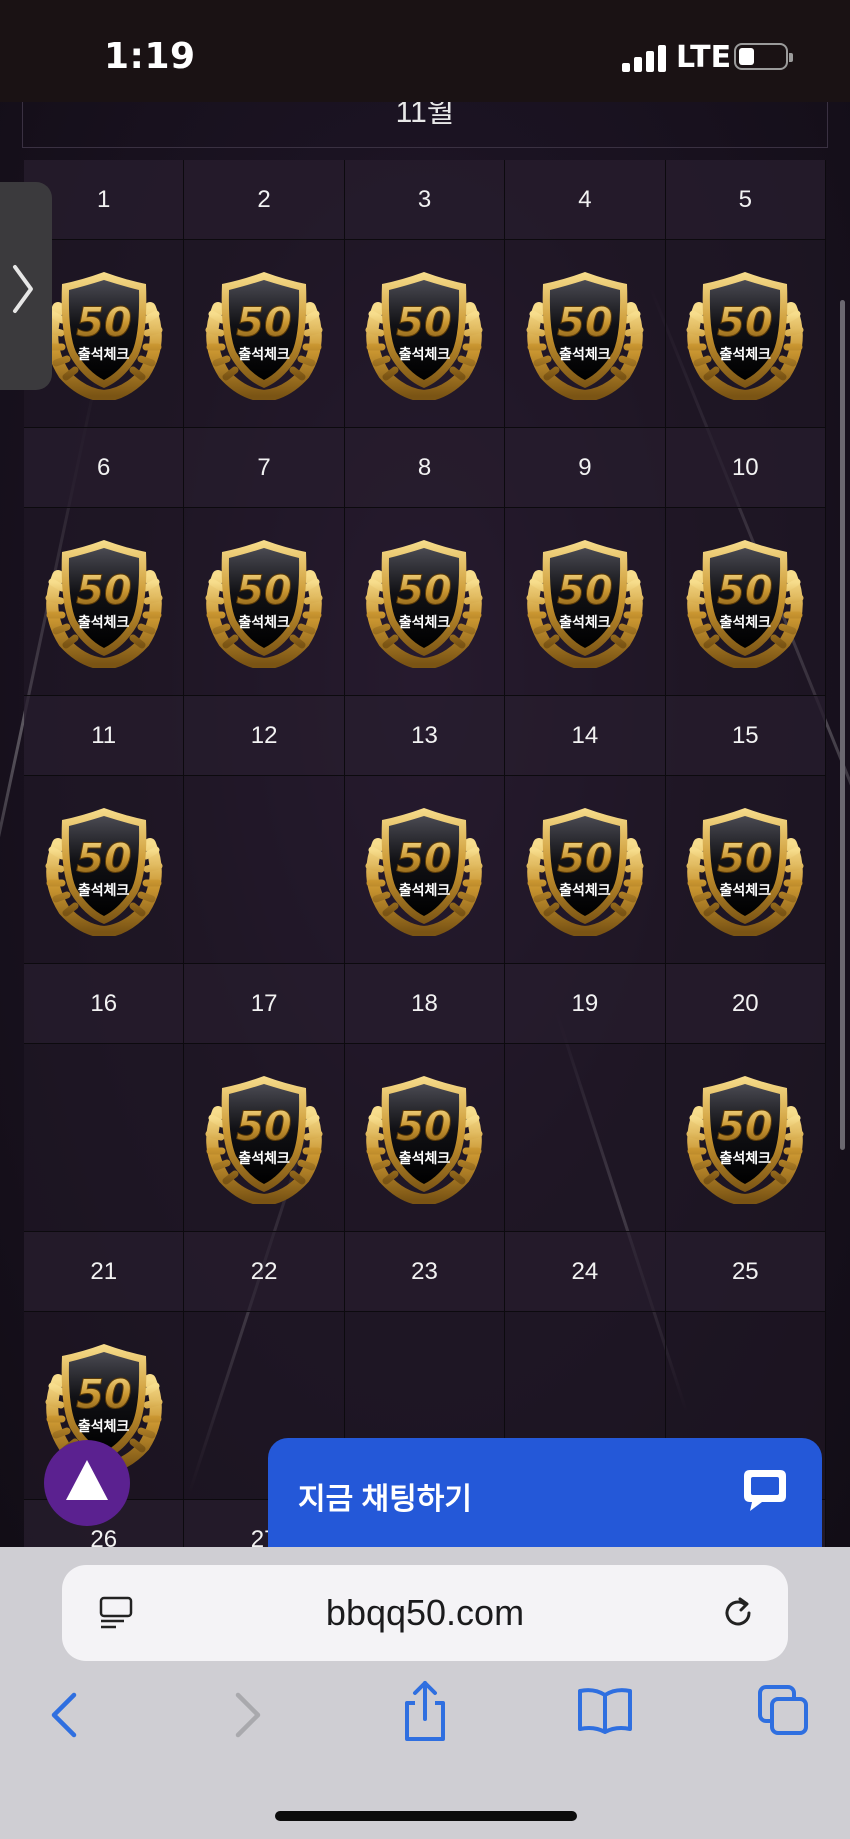  I want to click on browser-nav-row, so click(425, 1719).